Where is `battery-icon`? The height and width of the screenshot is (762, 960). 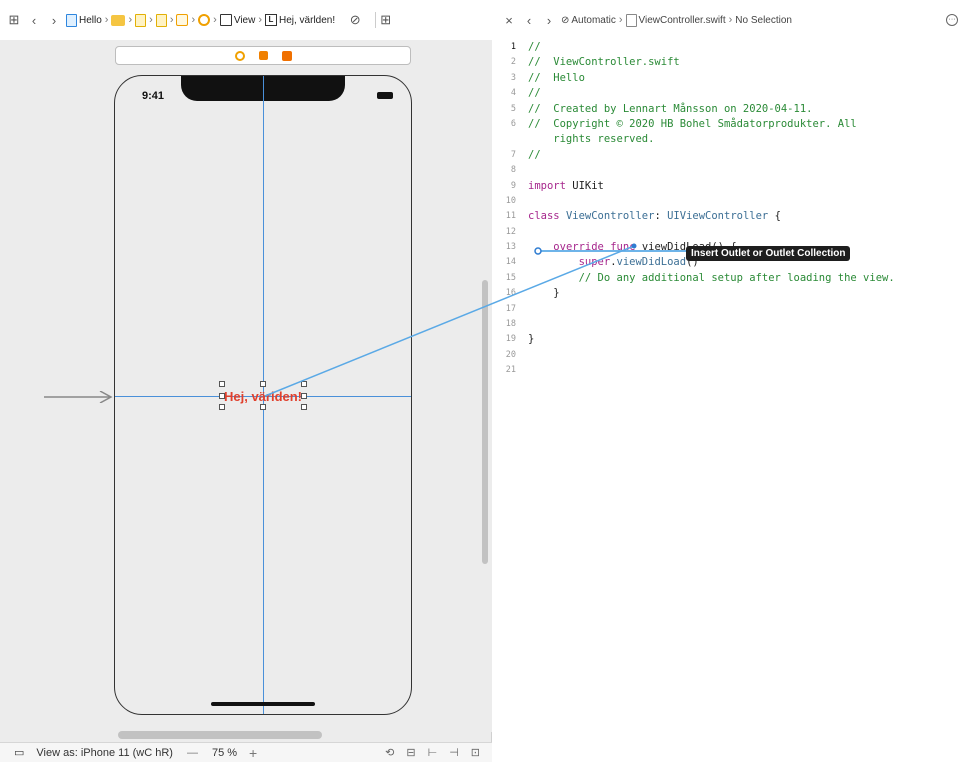
battery-icon is located at coordinates (385, 95).